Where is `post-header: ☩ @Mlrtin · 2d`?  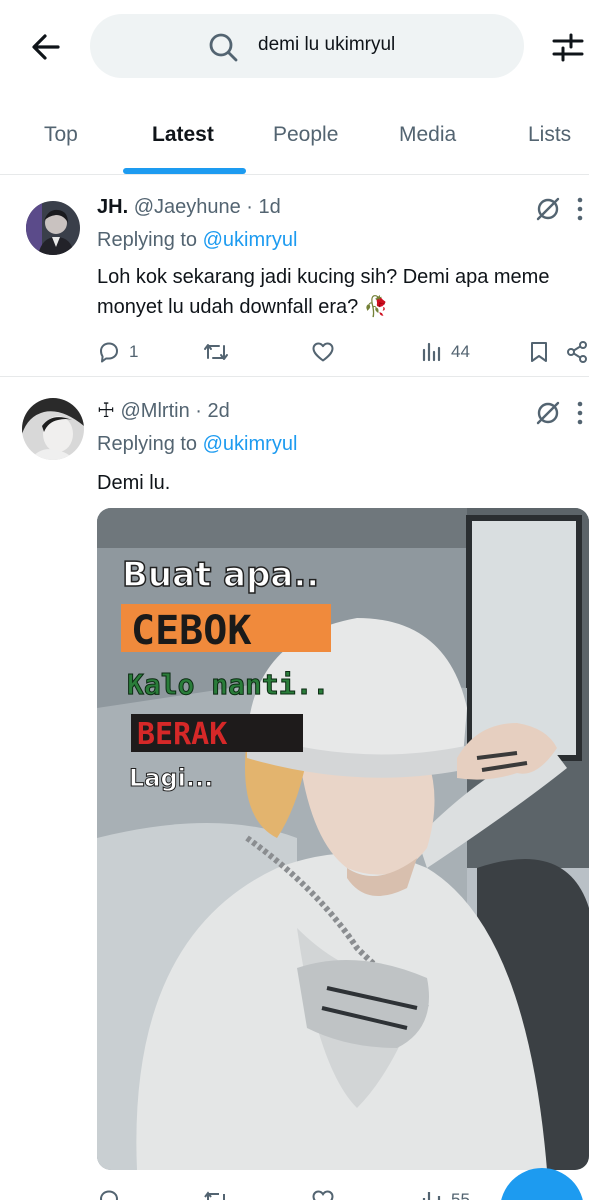 post-header: ☩ @Mlrtin · 2d is located at coordinates (163, 410).